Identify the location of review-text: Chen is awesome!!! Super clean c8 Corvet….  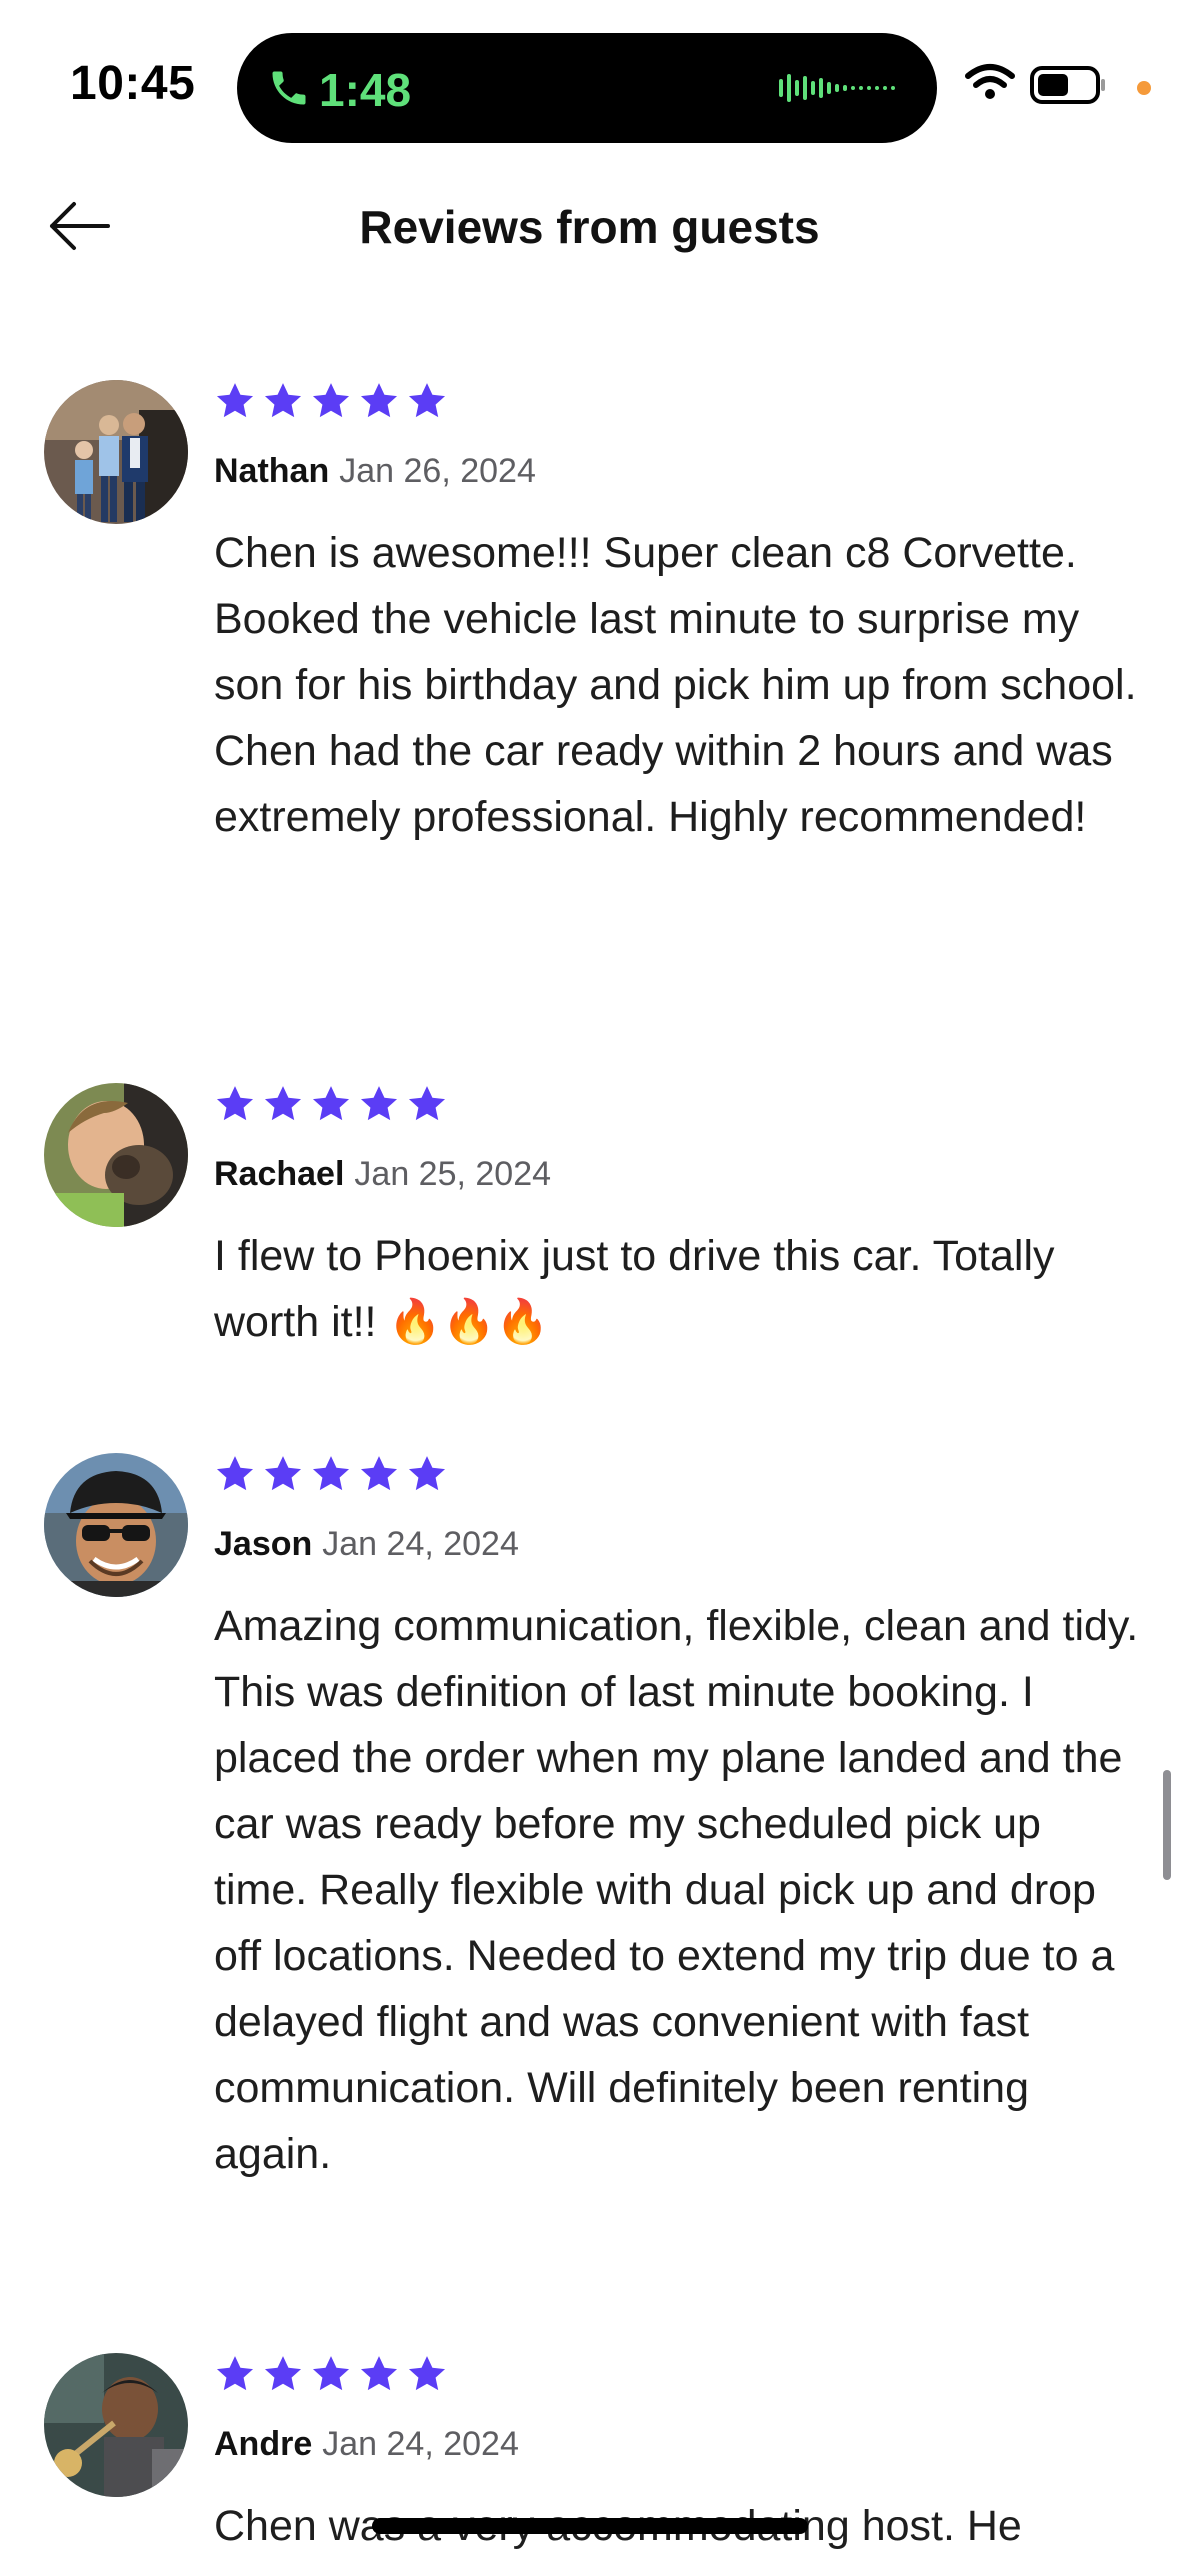
(675, 685).